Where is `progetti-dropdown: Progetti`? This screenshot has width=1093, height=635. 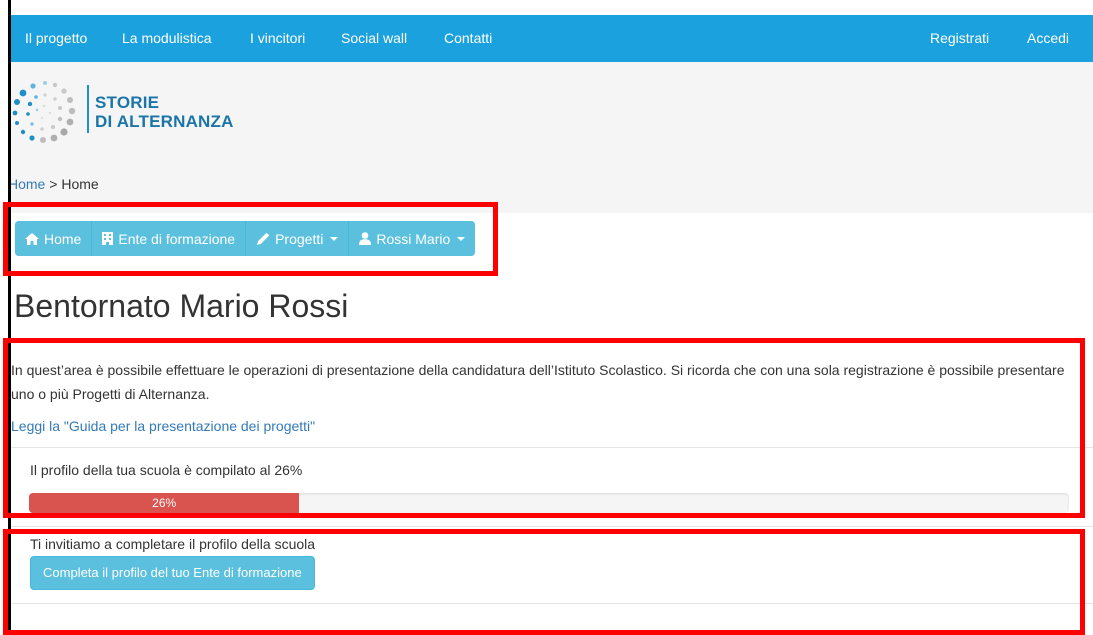
progetti-dropdown: Progetti is located at coordinates (298, 238).